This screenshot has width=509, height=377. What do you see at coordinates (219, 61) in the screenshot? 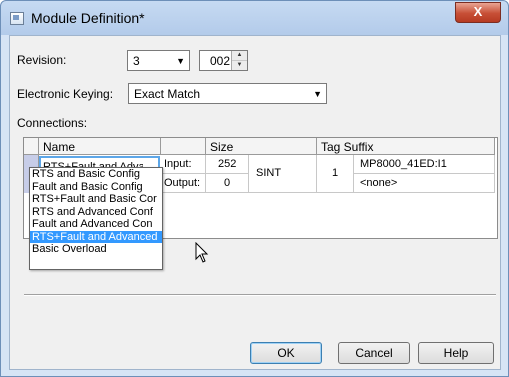
I see `revision-minor-value: 002` at bounding box center [219, 61].